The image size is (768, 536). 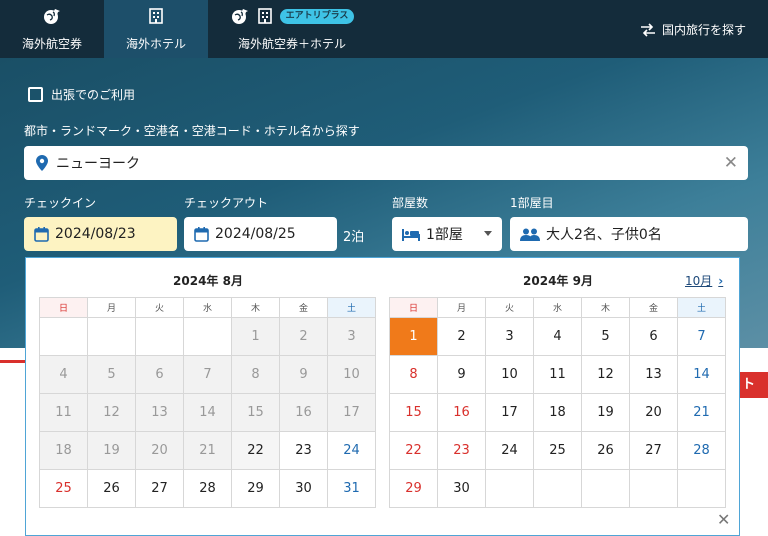 I want to click on calendar-day: 31, so click(x=351, y=488).